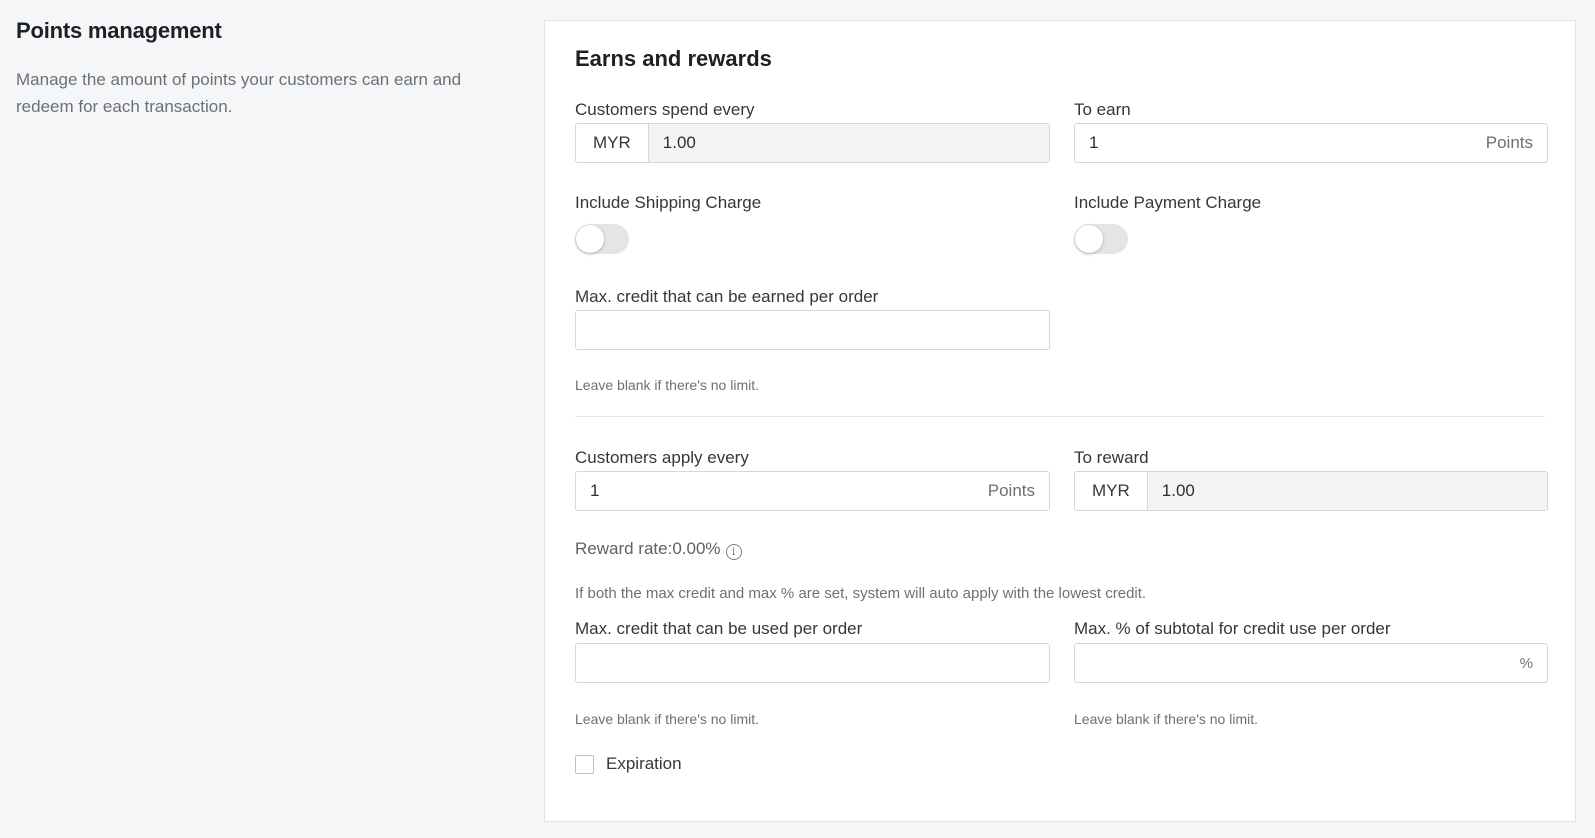  I want to click on reward-rate-text: Reward rate:0.00%, so click(648, 548).